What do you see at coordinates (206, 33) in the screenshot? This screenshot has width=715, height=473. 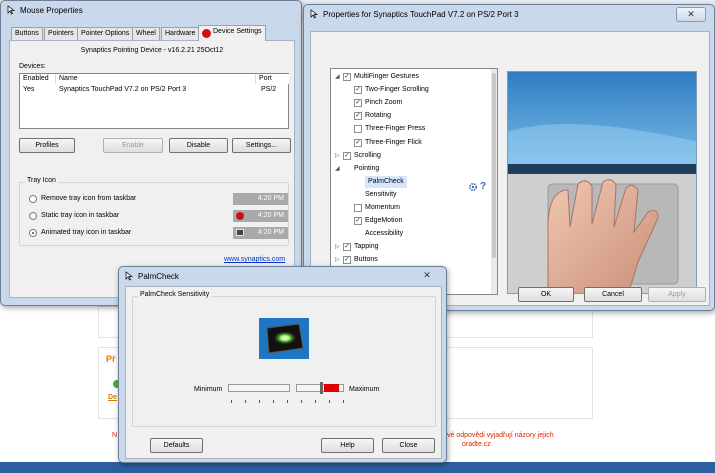 I see `synaptics-logo-icon` at bounding box center [206, 33].